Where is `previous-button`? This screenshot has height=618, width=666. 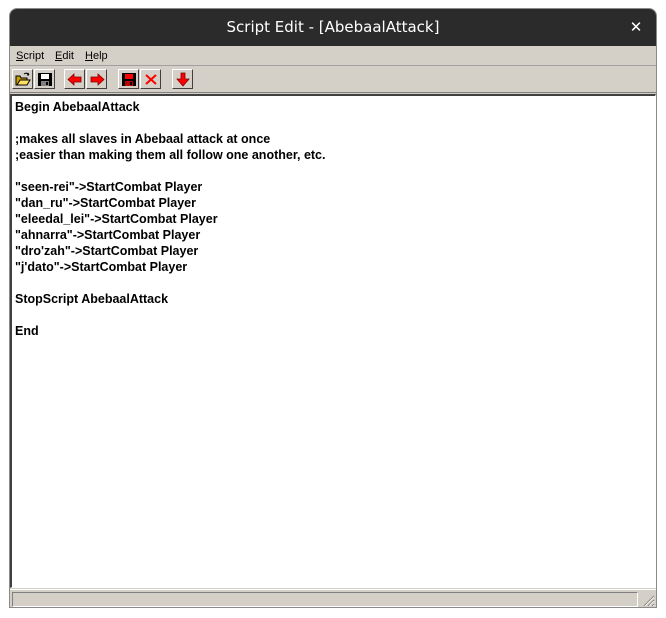 previous-button is located at coordinates (74, 79).